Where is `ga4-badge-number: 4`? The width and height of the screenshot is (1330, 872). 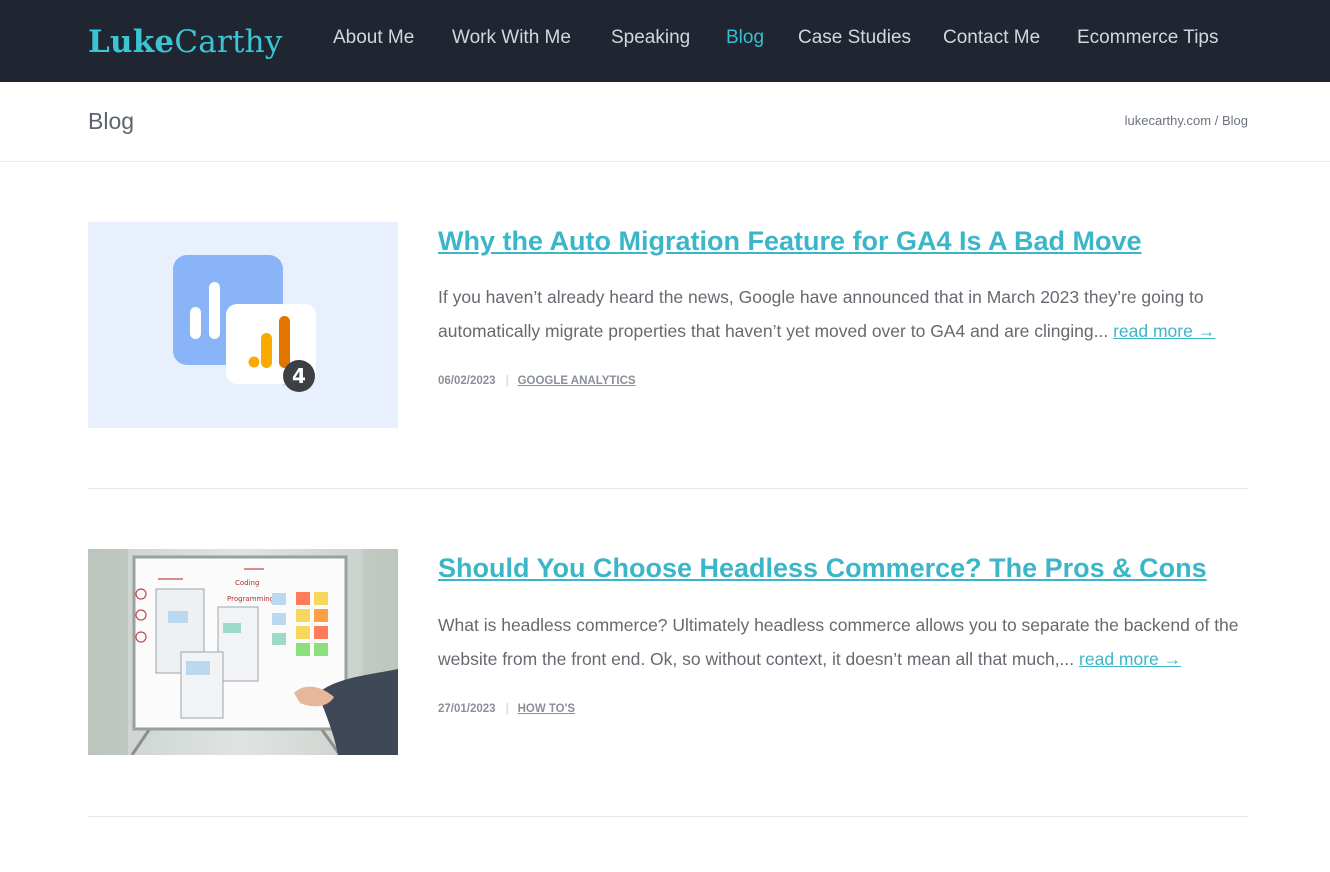
ga4-badge-number: 4 is located at coordinates (299, 376).